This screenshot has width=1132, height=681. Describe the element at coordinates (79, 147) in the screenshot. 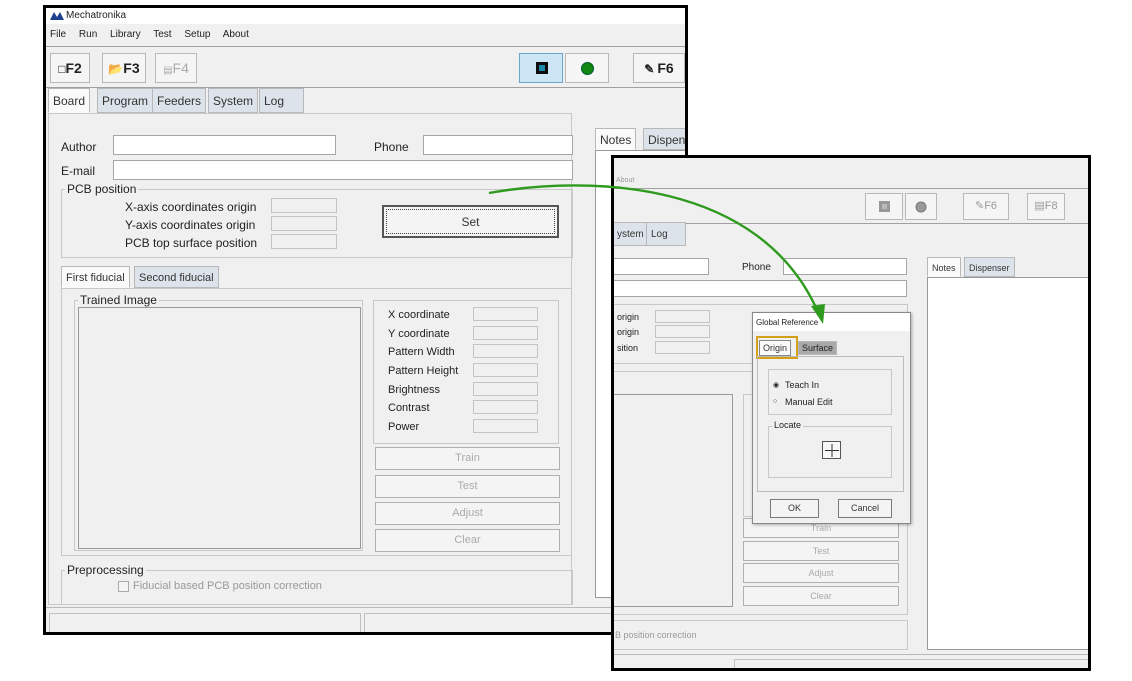

I see `author-label: Author` at that location.